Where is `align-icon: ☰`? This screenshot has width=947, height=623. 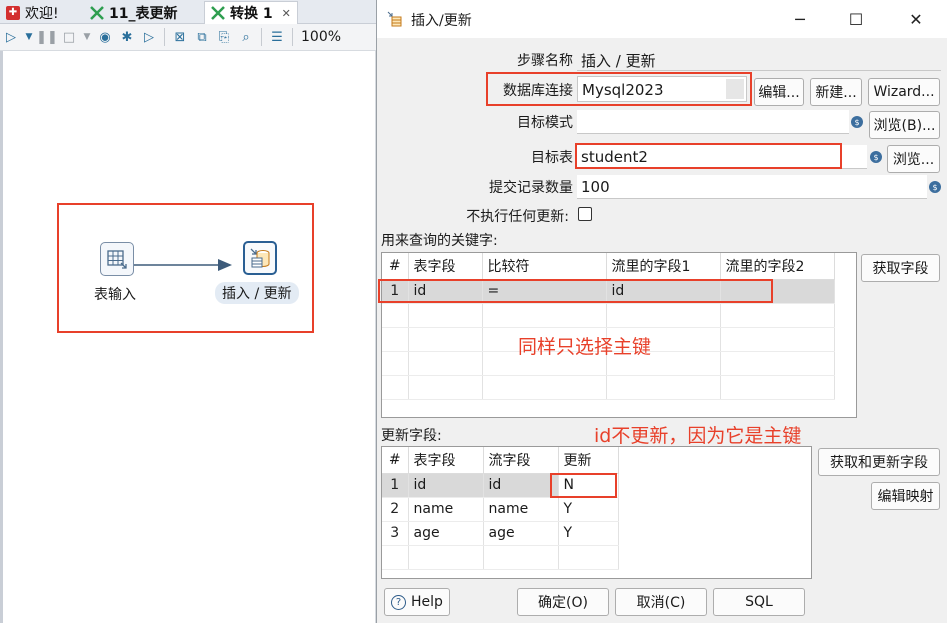
align-icon: ☰ is located at coordinates (277, 37).